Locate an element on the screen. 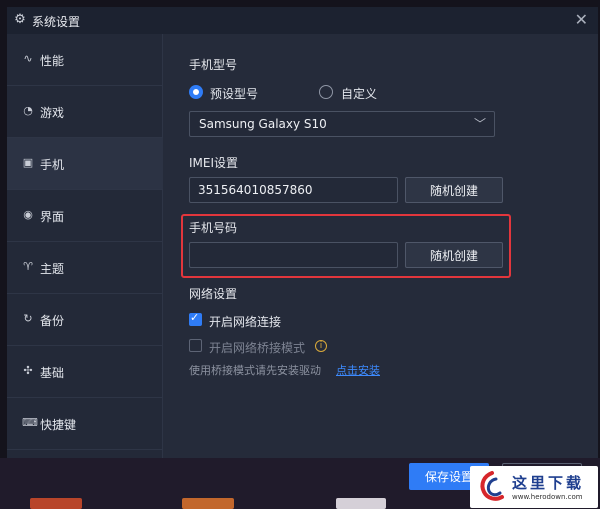 The image size is (600, 509). keyboard-icon: ⌨ is located at coordinates (30, 422).